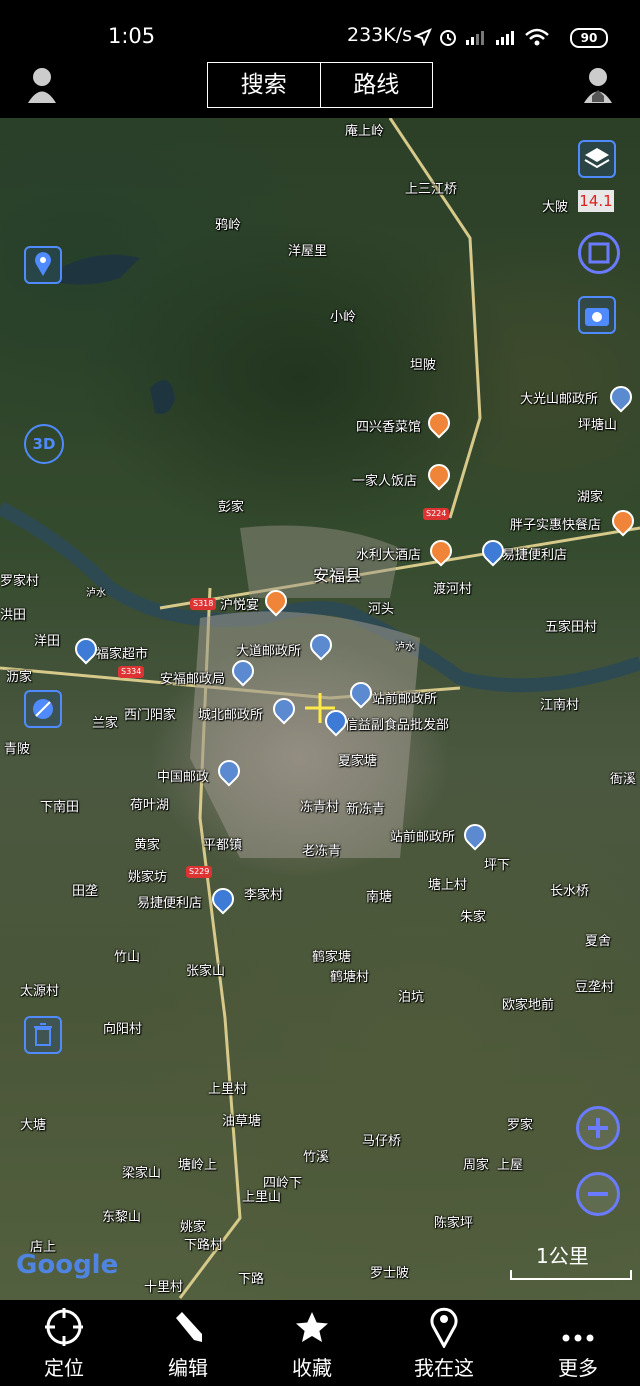 This screenshot has height=1386, width=640. I want to click on map-label: 冻青村, so click(320, 807).